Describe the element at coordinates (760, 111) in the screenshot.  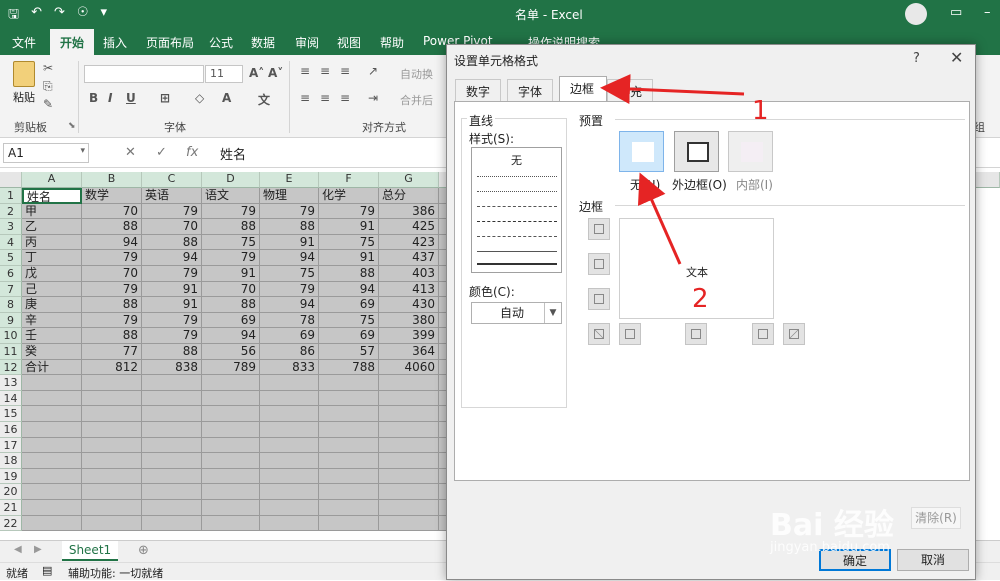
I see `annotation-number-1: 1` at that location.